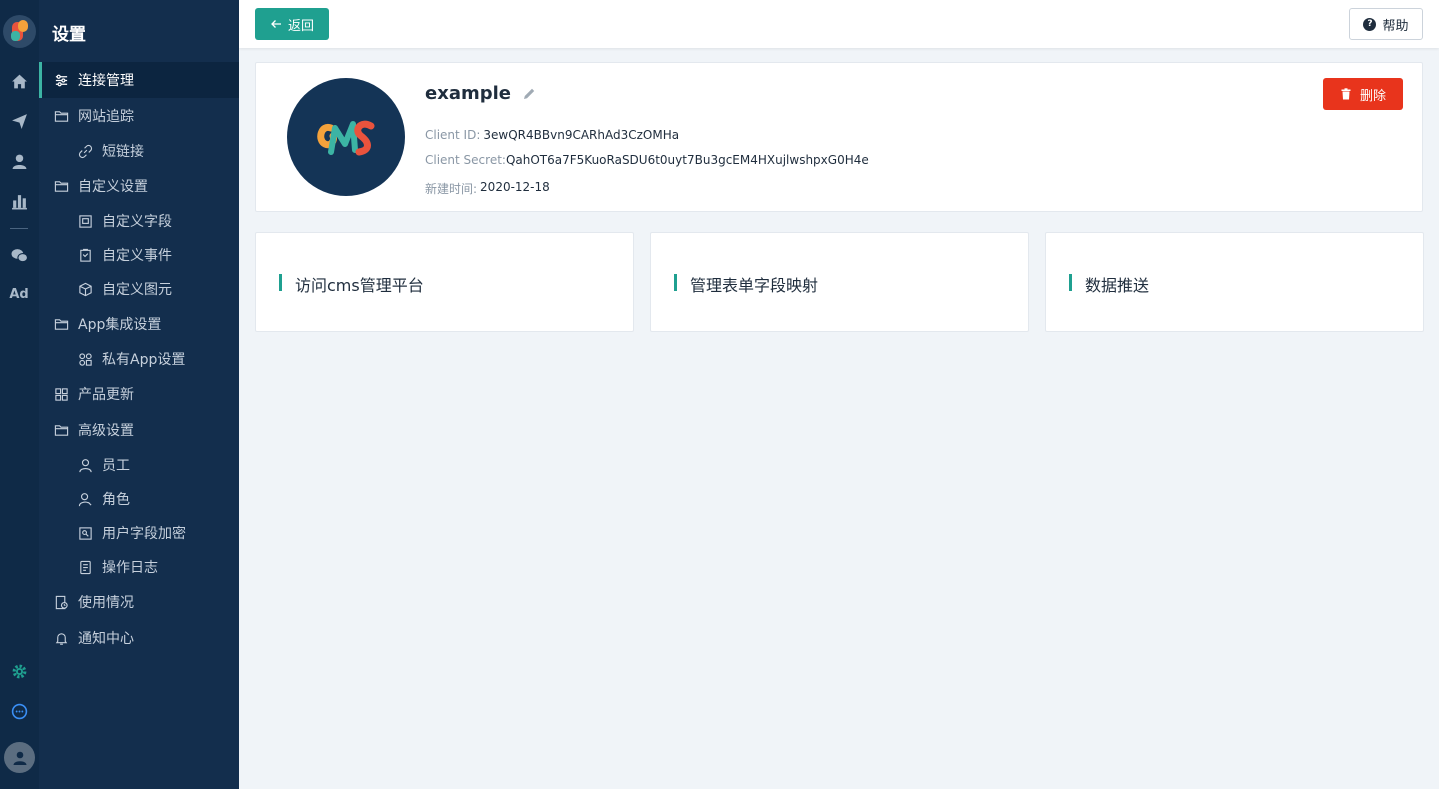 Image resolution: width=1439 pixels, height=789 pixels. Describe the element at coordinates (1117, 285) in the screenshot. I see `action-card-label: 数据推送` at that location.